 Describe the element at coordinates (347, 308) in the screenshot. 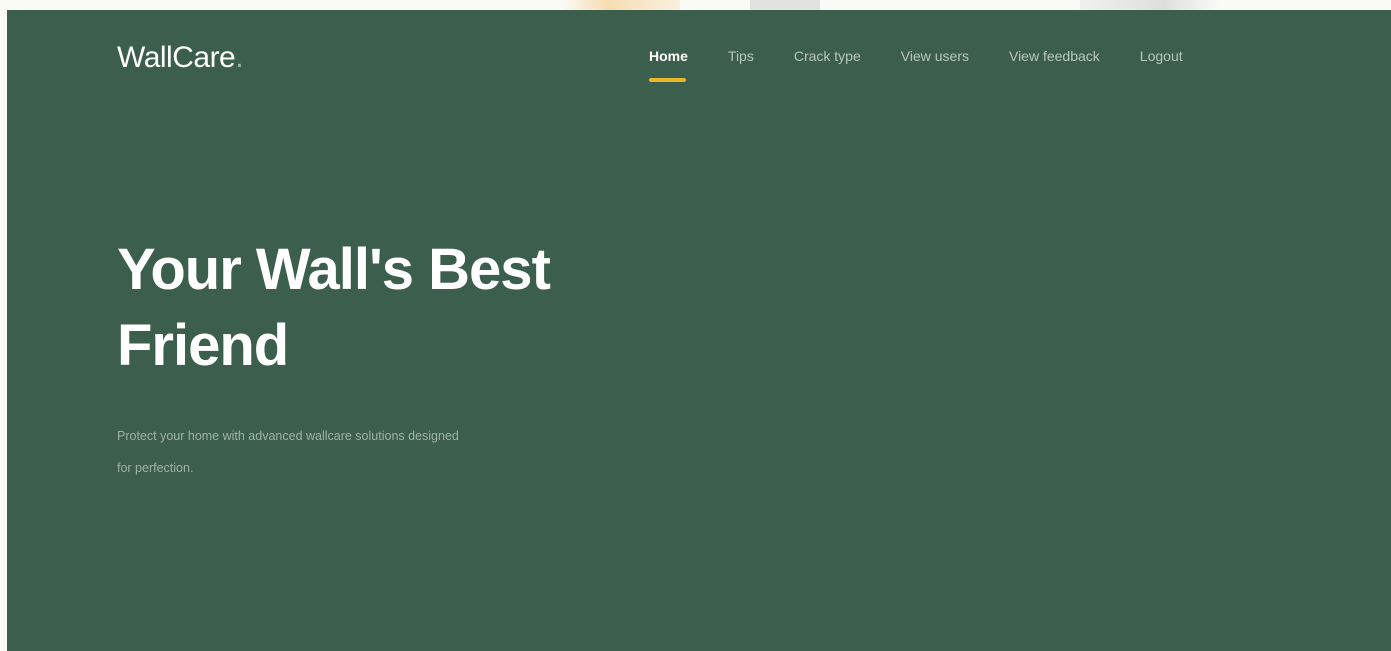

I see `hero-headline: Your Wall's Best Friend` at that location.